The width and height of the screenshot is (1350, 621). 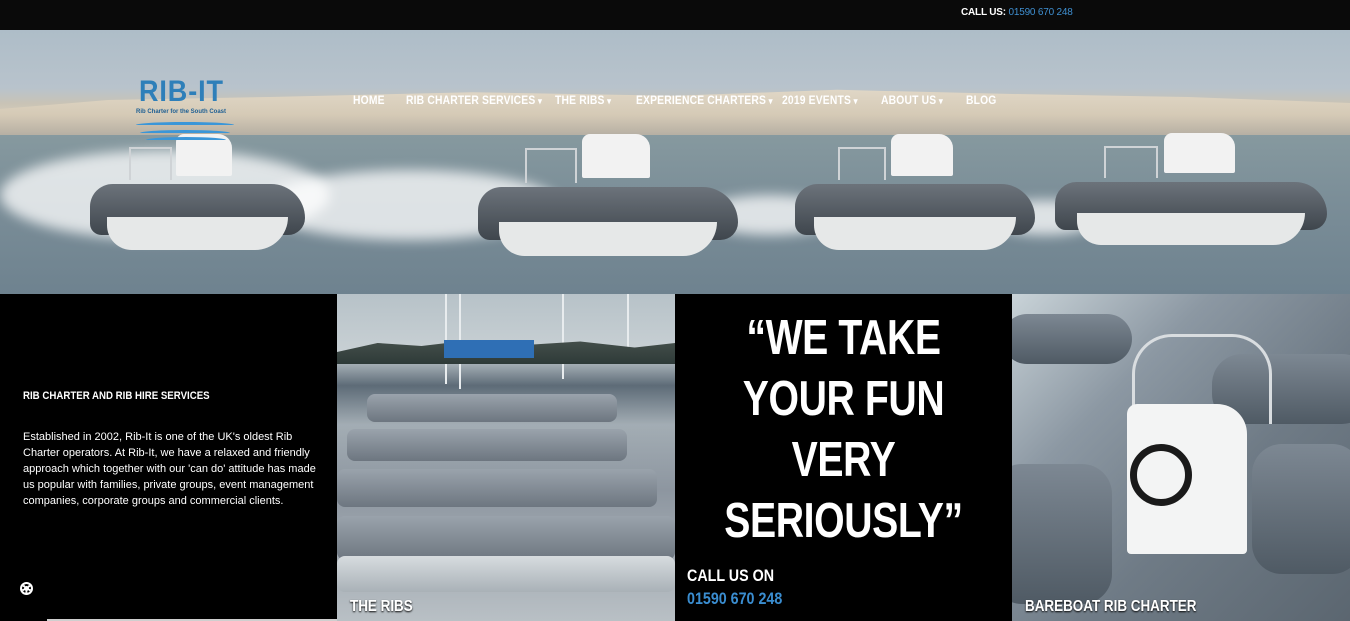 What do you see at coordinates (983, 12) in the screenshot?
I see `call-us-label: CALL US:` at bounding box center [983, 12].